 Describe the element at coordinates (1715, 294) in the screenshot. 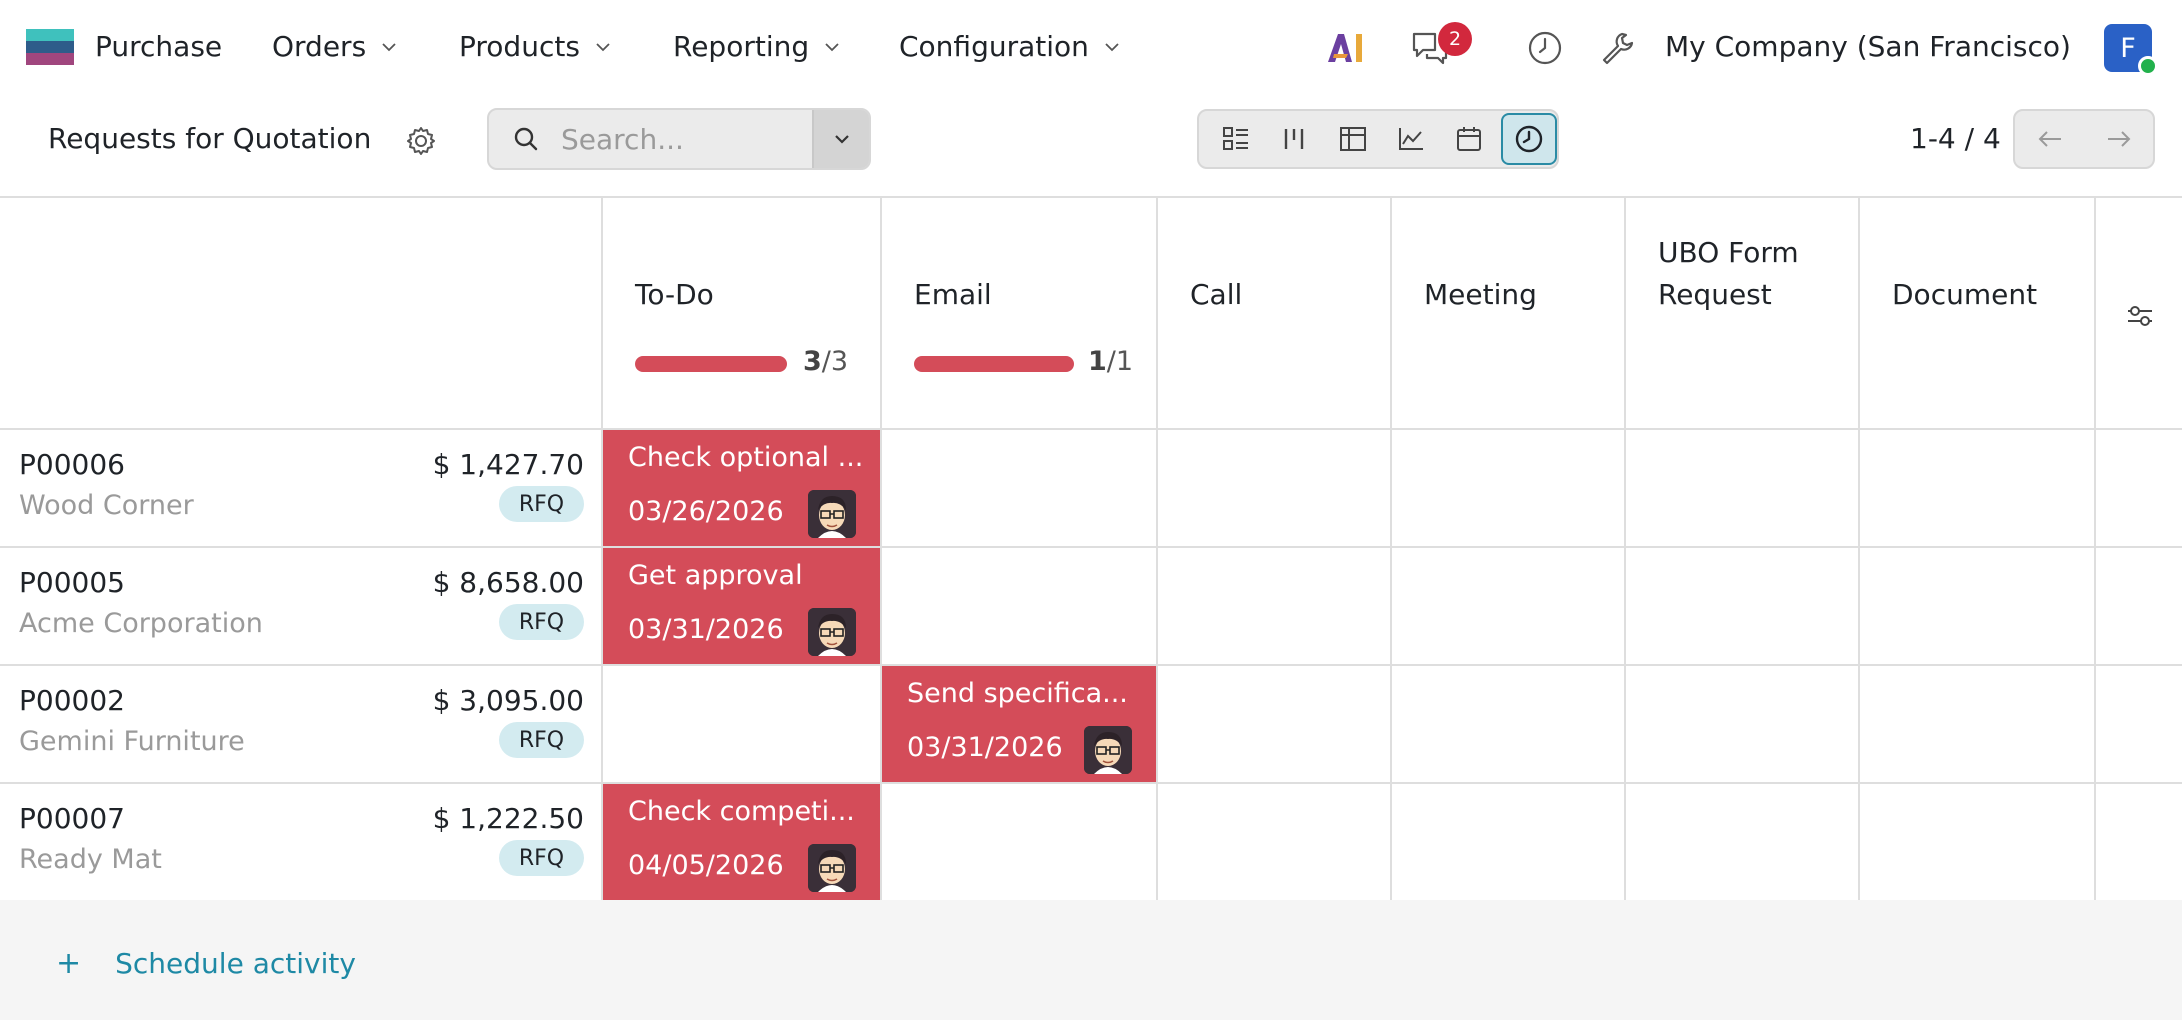

I see `column-title-line2: Request` at that location.